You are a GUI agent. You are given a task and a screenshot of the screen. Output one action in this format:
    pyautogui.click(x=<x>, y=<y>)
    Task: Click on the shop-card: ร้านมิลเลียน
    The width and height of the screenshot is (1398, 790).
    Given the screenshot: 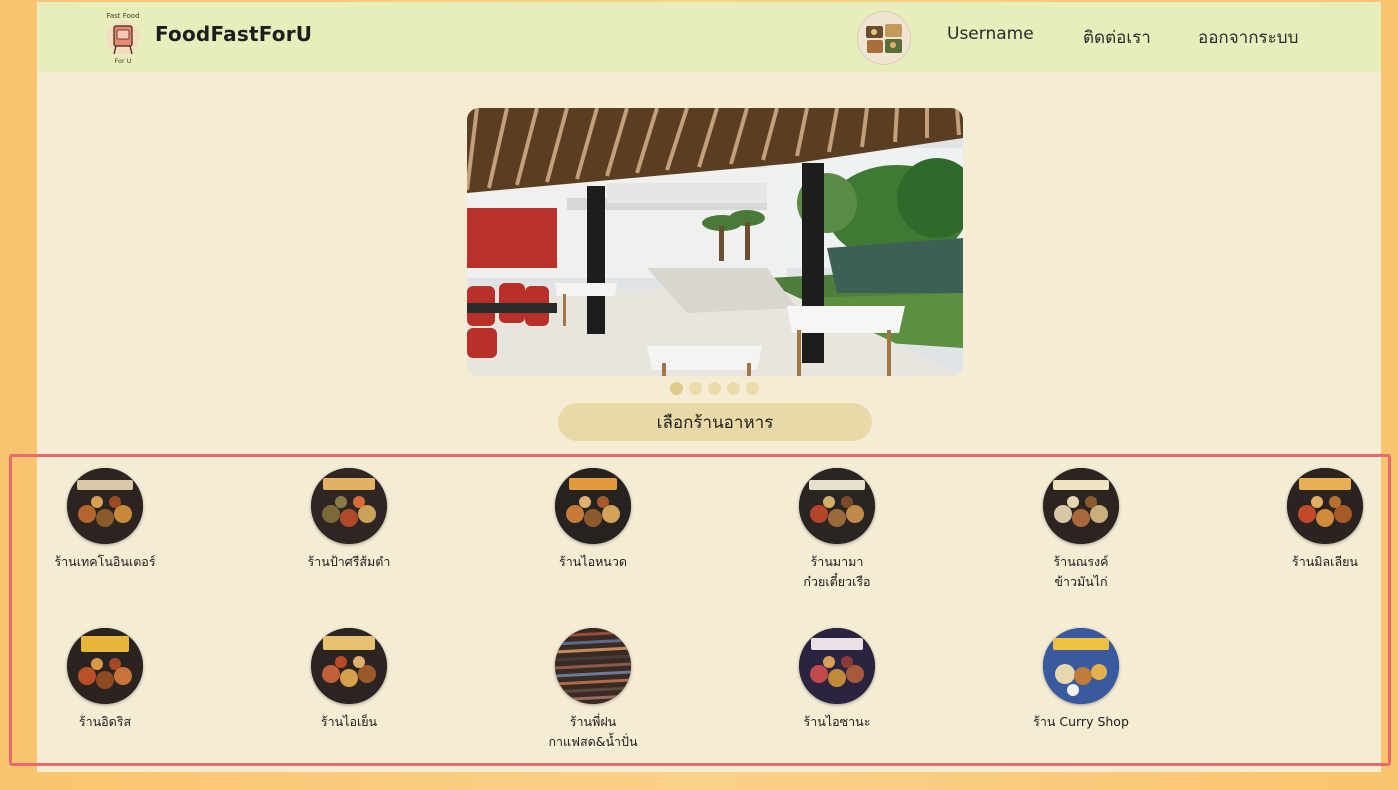 What is the action you would take?
    pyautogui.click(x=1310, y=520)
    